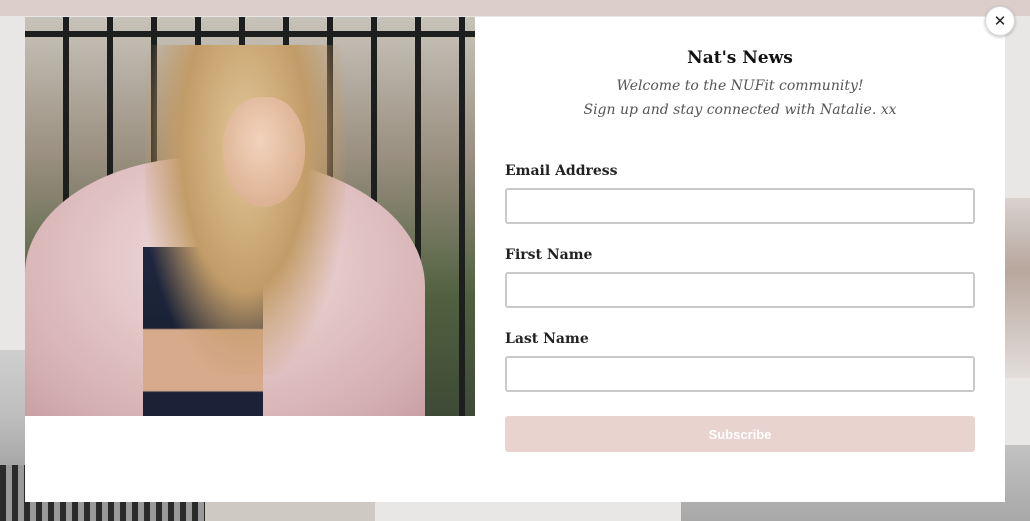 This screenshot has height=521, width=1030. Describe the element at coordinates (549, 255) in the screenshot. I see `first-name-label: First Name` at that location.